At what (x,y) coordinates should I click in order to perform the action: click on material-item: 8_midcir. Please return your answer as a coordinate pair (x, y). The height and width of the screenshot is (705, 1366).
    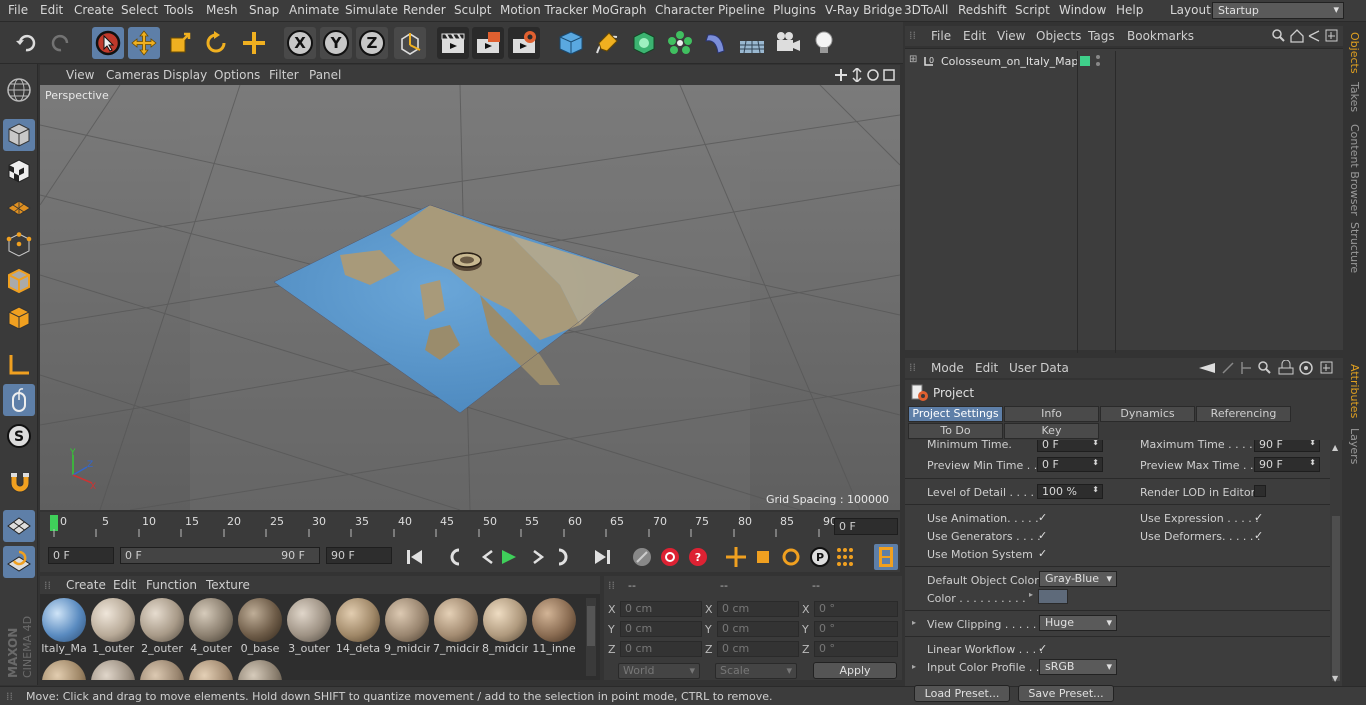
    Looking at the image, I should click on (505, 626).